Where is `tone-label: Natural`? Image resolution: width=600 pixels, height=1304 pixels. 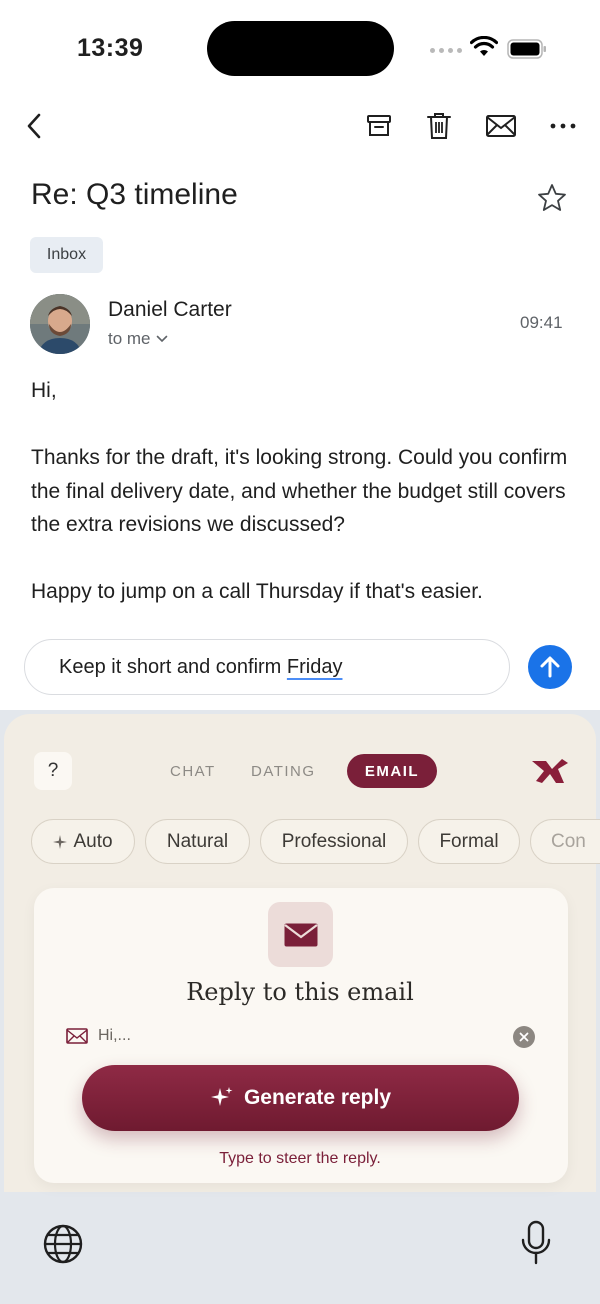 tone-label: Natural is located at coordinates (197, 841).